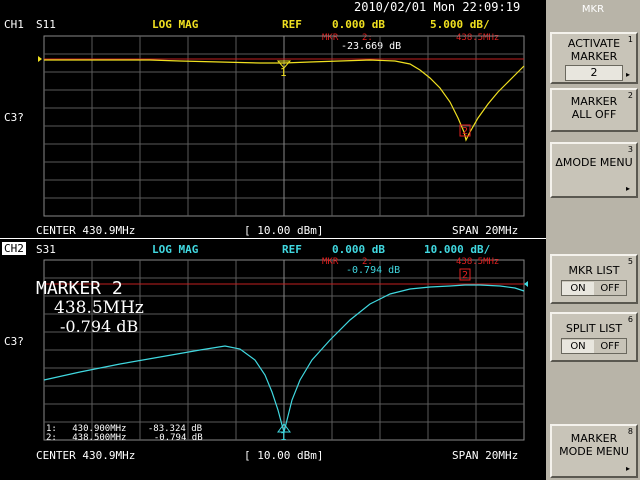 This screenshot has width=640, height=480. I want to click on ch2-marker-list-row-2: 2: 438.500MHz -0.794 dB, so click(124, 438).